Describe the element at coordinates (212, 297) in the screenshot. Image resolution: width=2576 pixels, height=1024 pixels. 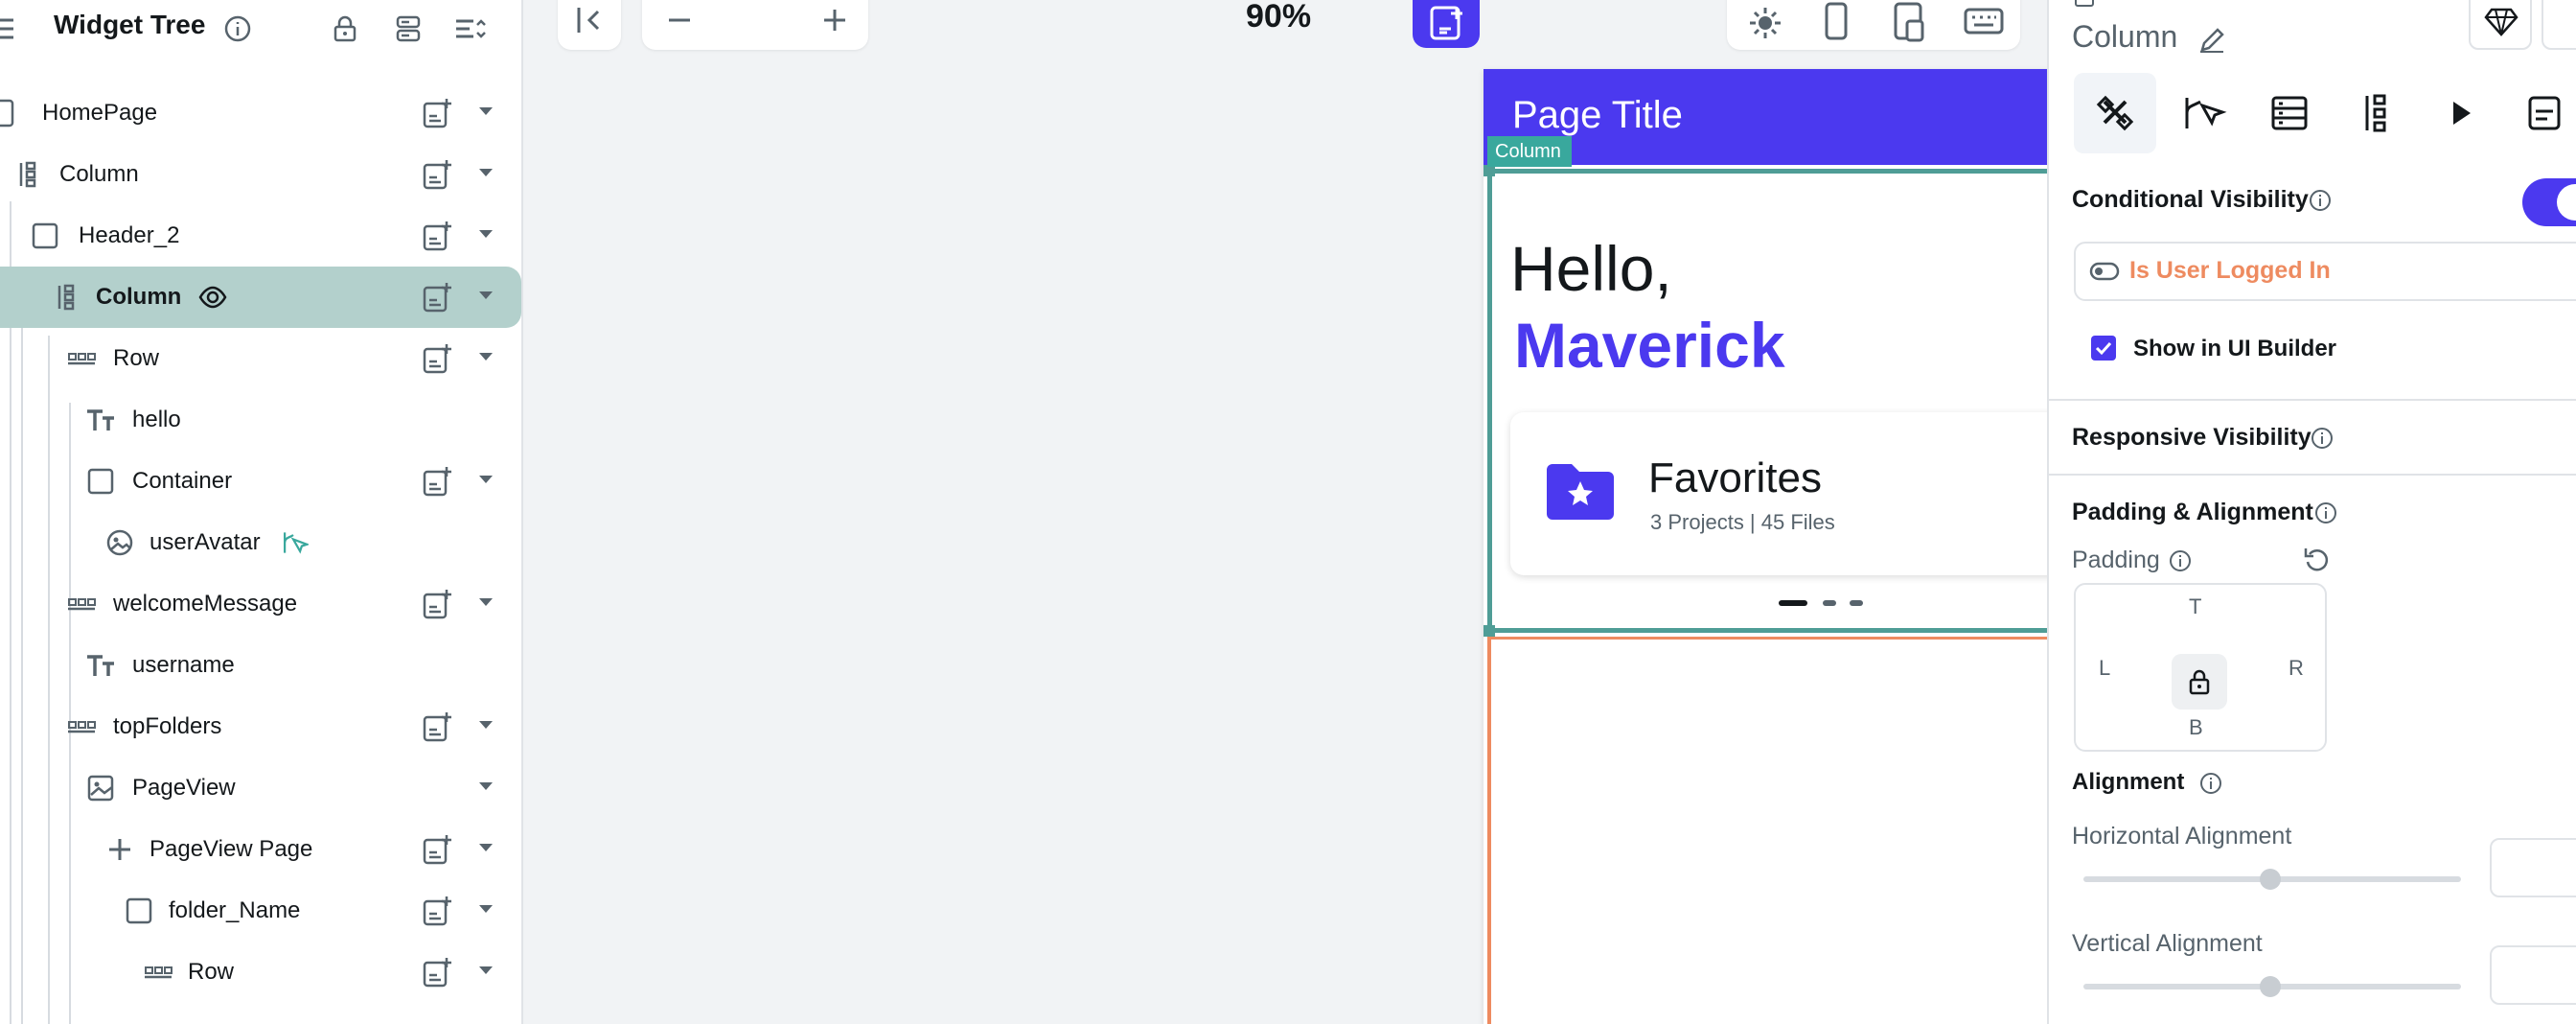
I see `eye-icon` at that location.